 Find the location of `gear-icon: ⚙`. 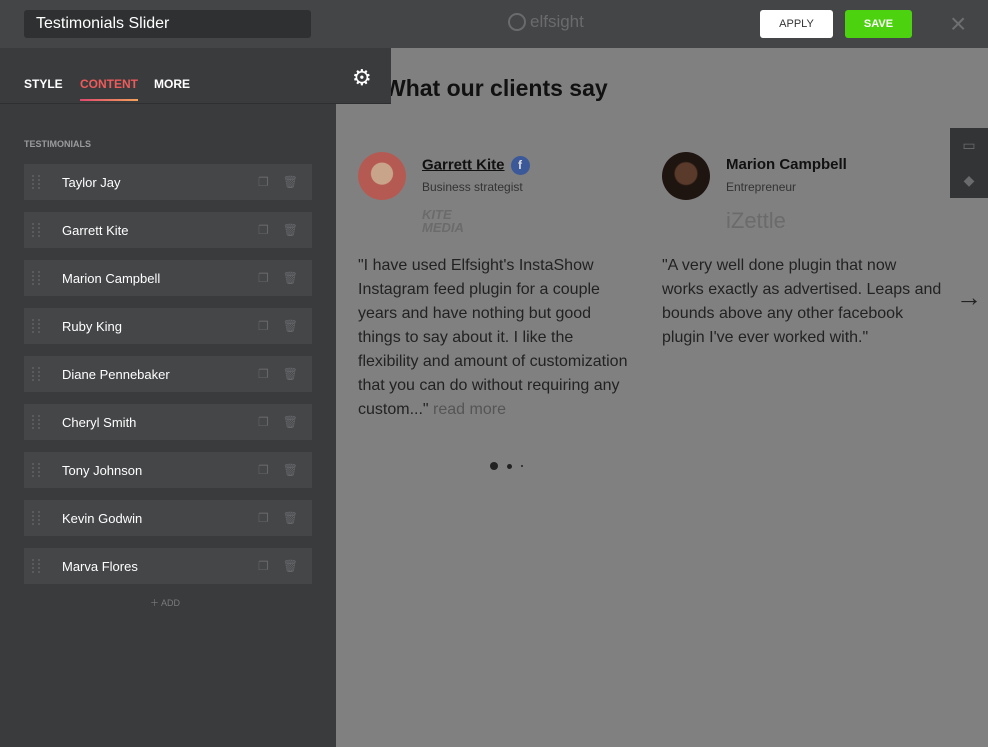

gear-icon: ⚙ is located at coordinates (362, 78).